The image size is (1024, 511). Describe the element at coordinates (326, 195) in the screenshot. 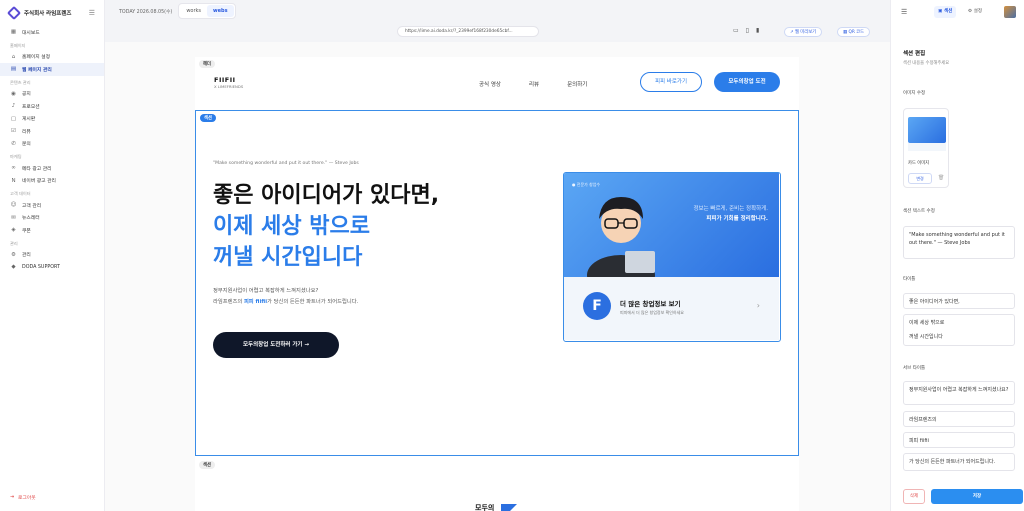

I see `hero-title-line1: 좋은 아이디어가 있다면,` at that location.